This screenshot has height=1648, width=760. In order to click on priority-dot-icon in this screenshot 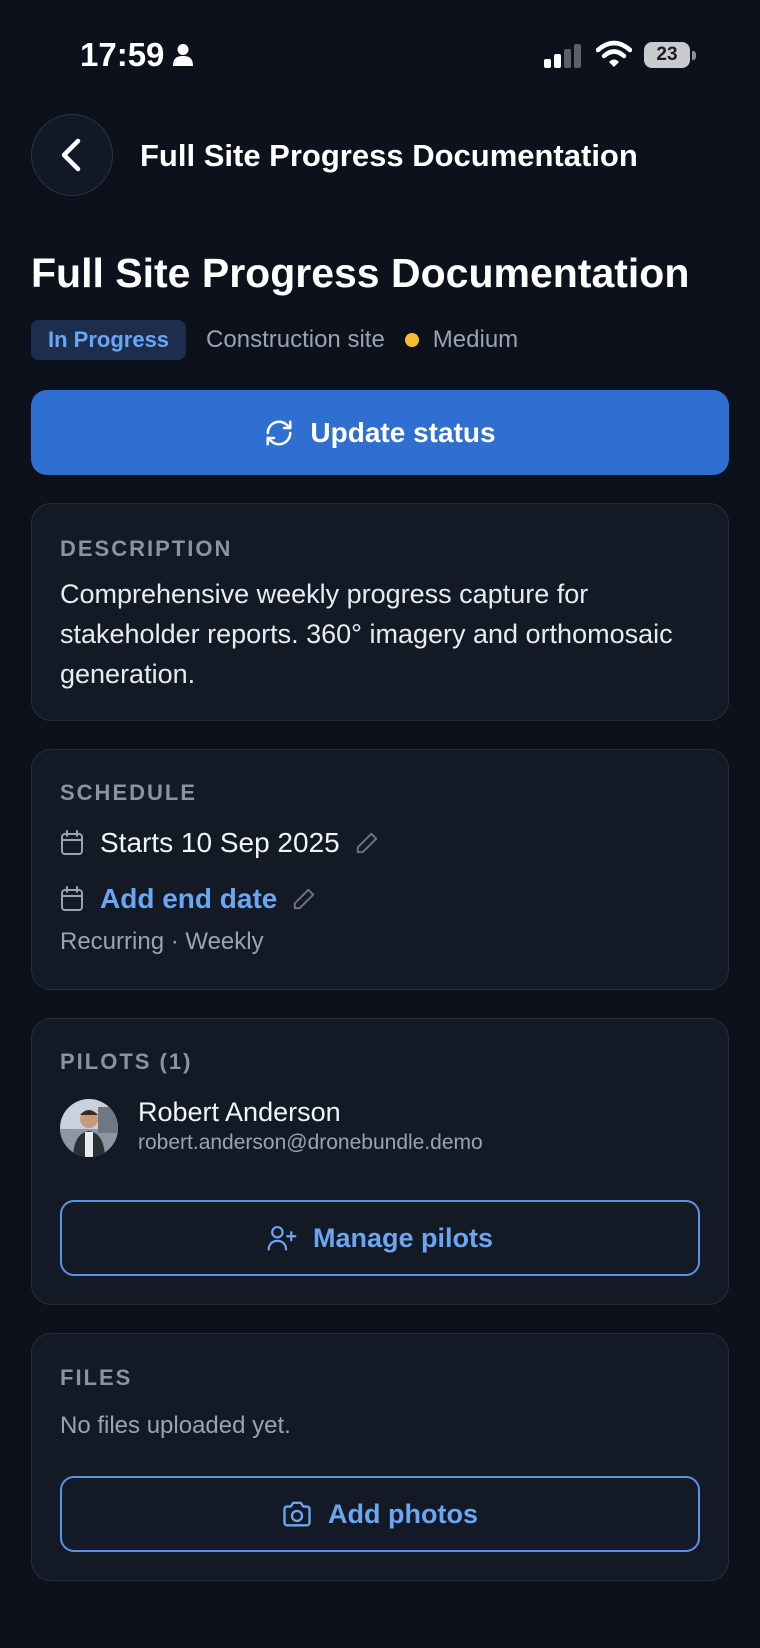, I will do `click(411, 340)`.